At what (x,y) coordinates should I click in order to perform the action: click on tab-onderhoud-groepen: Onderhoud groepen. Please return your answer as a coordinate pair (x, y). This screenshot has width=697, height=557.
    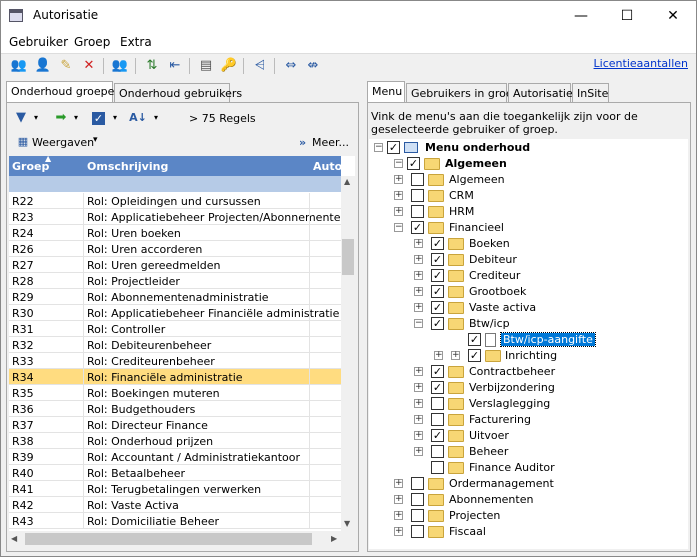
    Looking at the image, I should click on (63, 92).